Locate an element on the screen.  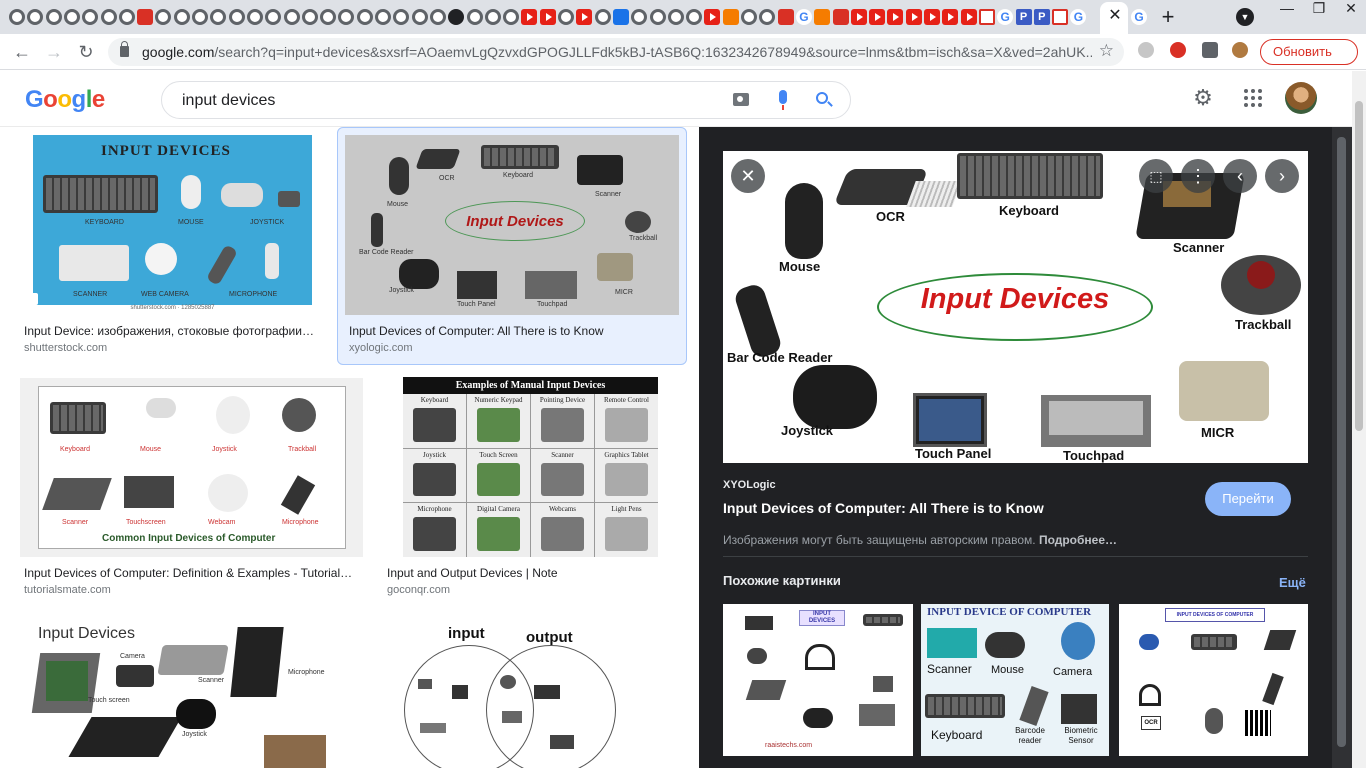
music-extension-icon is located at coordinates (1178, 50).